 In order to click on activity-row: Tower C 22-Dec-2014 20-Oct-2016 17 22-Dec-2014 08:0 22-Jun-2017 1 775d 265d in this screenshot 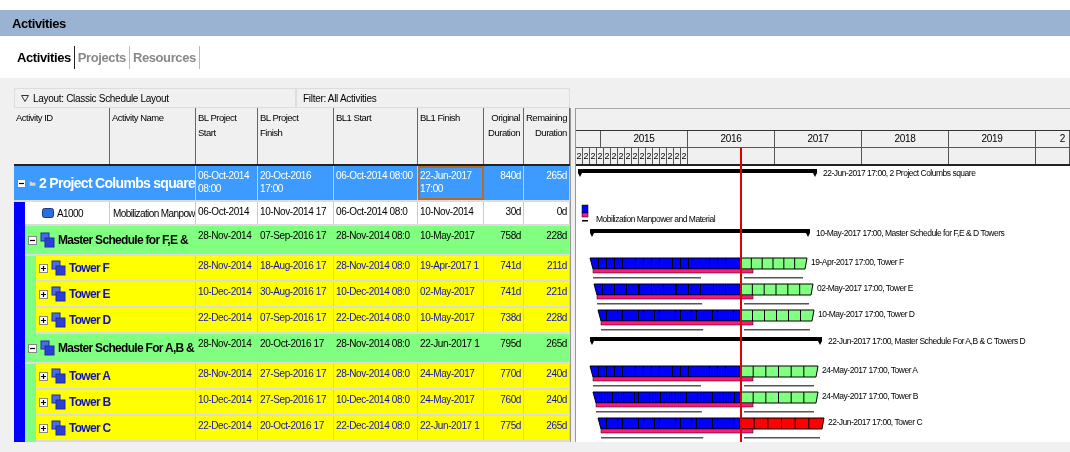, I will do `click(303, 429)`.